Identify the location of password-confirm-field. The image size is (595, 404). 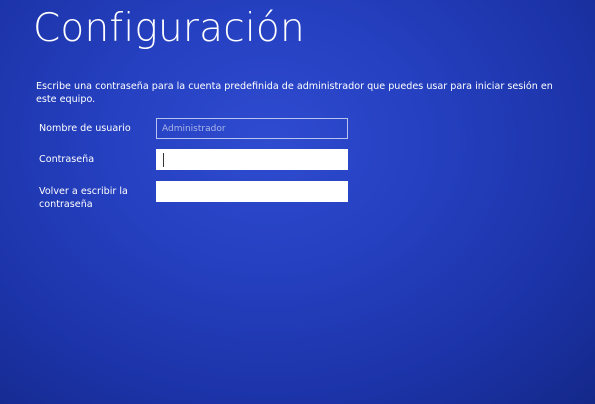
(252, 191).